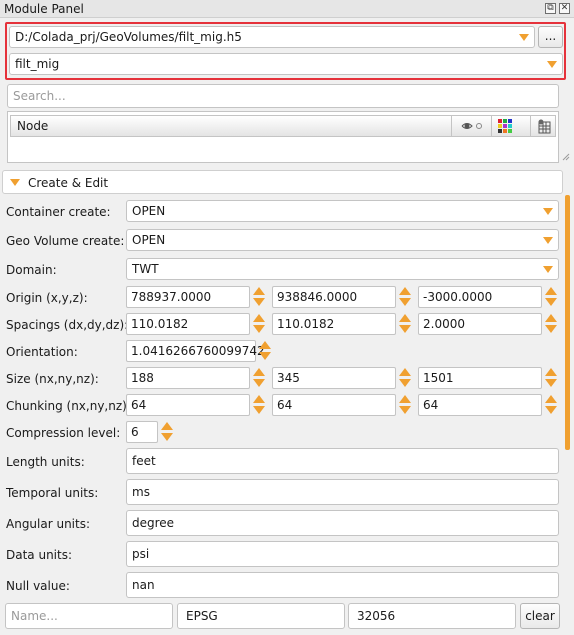 This screenshot has width=574, height=635. Describe the element at coordinates (540, 616) in the screenshot. I see `clear-button: clear` at that location.